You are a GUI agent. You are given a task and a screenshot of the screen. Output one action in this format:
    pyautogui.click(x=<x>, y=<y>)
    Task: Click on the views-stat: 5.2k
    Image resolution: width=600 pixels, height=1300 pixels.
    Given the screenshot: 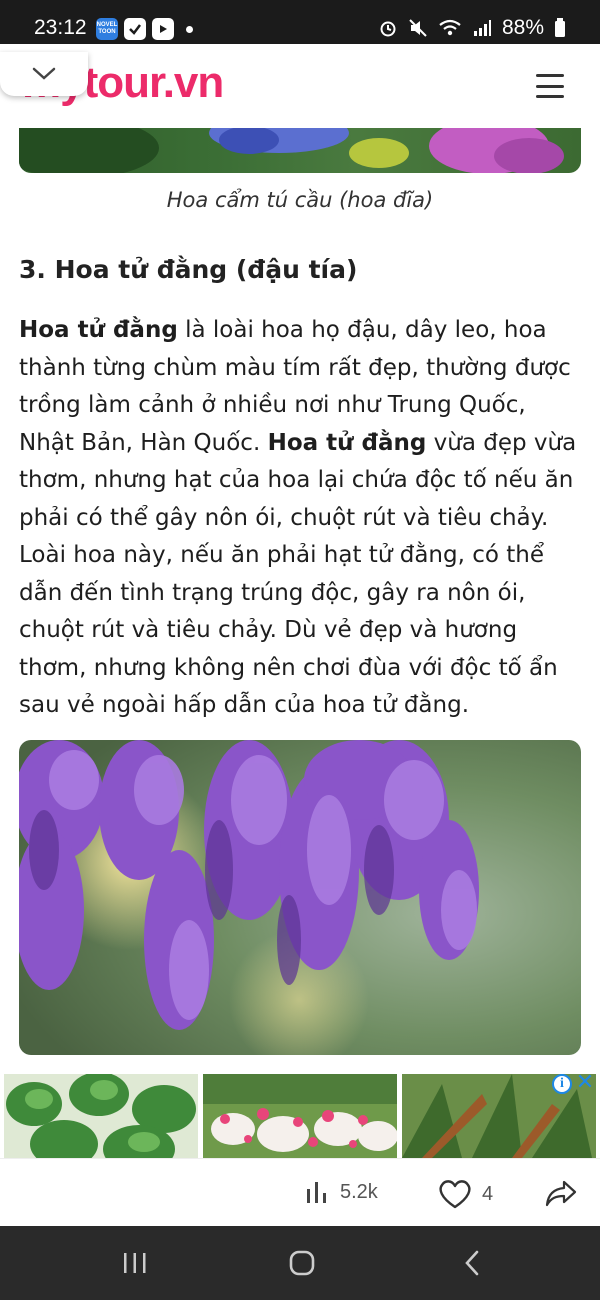 What is the action you would take?
    pyautogui.click(x=341, y=1192)
    